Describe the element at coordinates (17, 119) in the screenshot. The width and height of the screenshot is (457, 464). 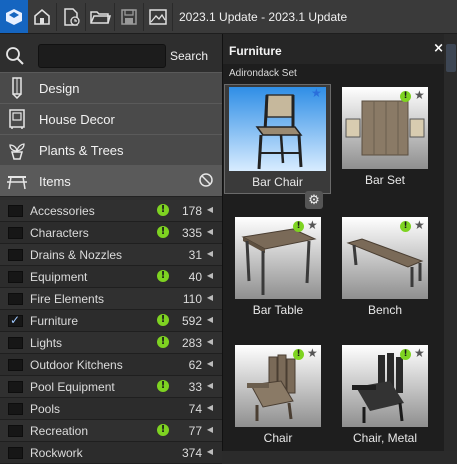
I see `picture-frame-icon` at that location.